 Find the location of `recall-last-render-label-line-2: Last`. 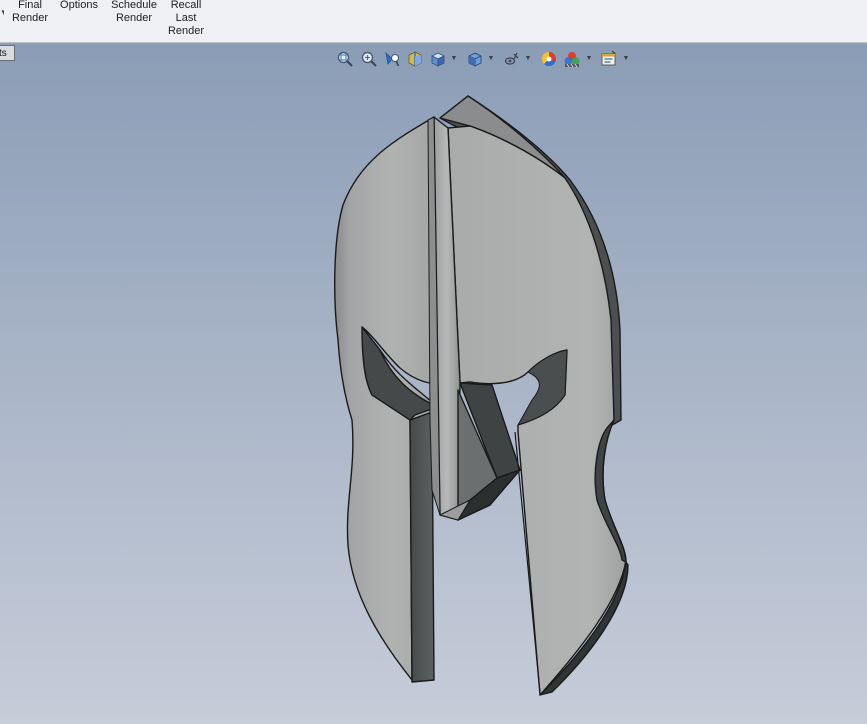

recall-last-render-label-line-2: Last is located at coordinates (186, 18).